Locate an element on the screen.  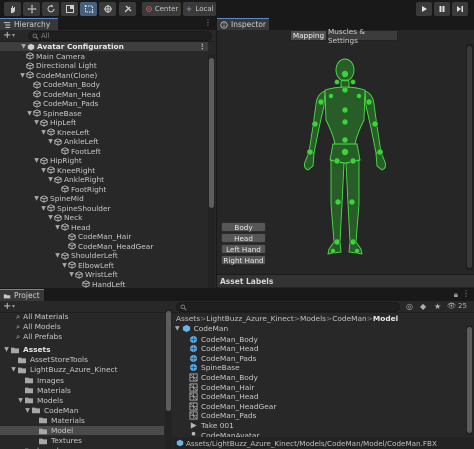
asset-list-scrollbar is located at coordinates (469, 380).